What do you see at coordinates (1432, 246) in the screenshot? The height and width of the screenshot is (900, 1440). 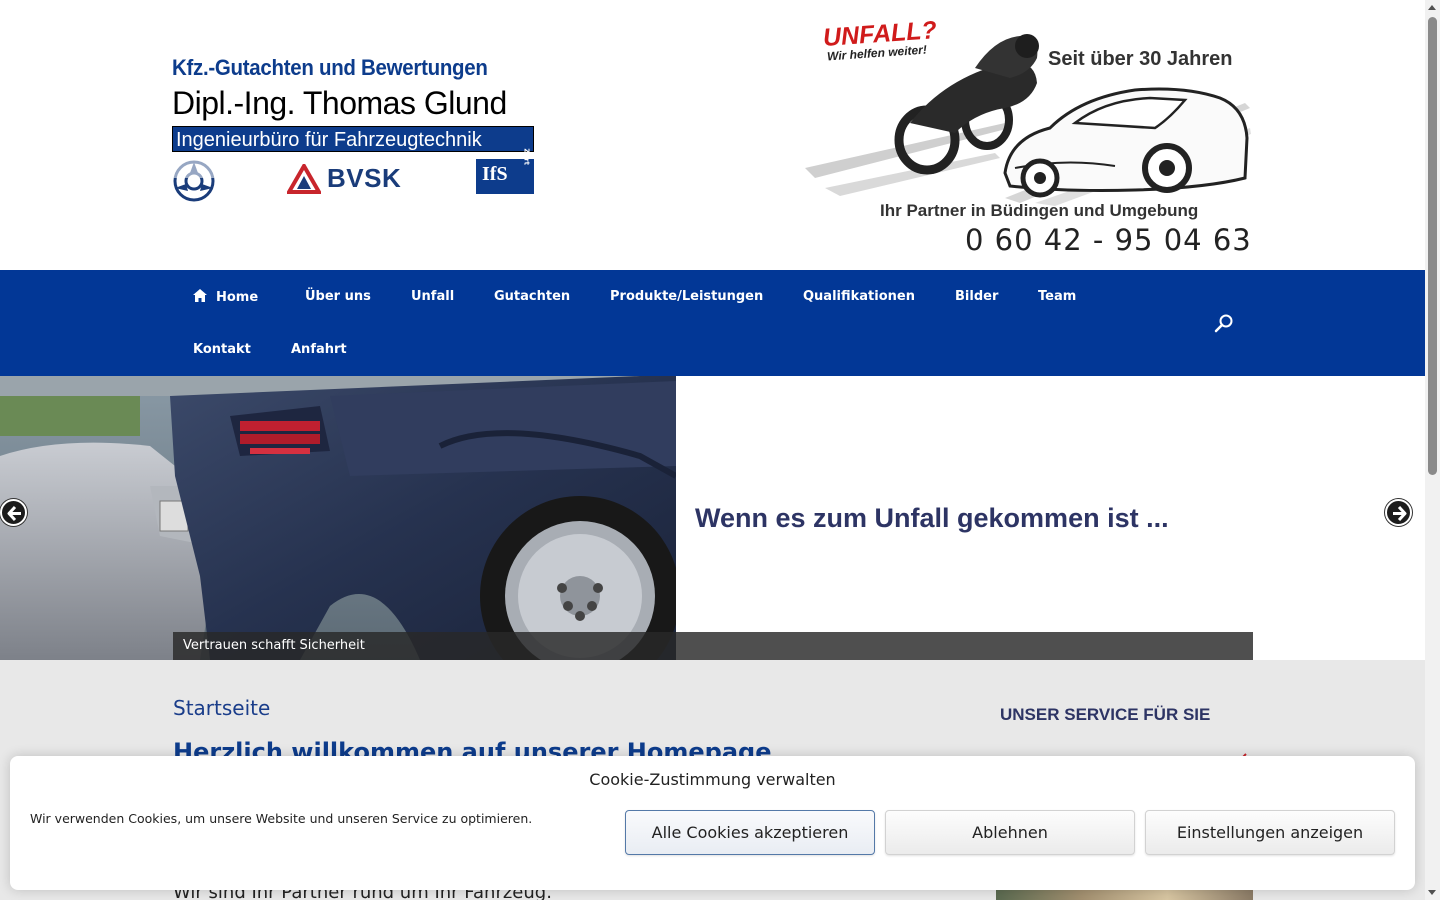 I see `scrollbar-thumb` at bounding box center [1432, 246].